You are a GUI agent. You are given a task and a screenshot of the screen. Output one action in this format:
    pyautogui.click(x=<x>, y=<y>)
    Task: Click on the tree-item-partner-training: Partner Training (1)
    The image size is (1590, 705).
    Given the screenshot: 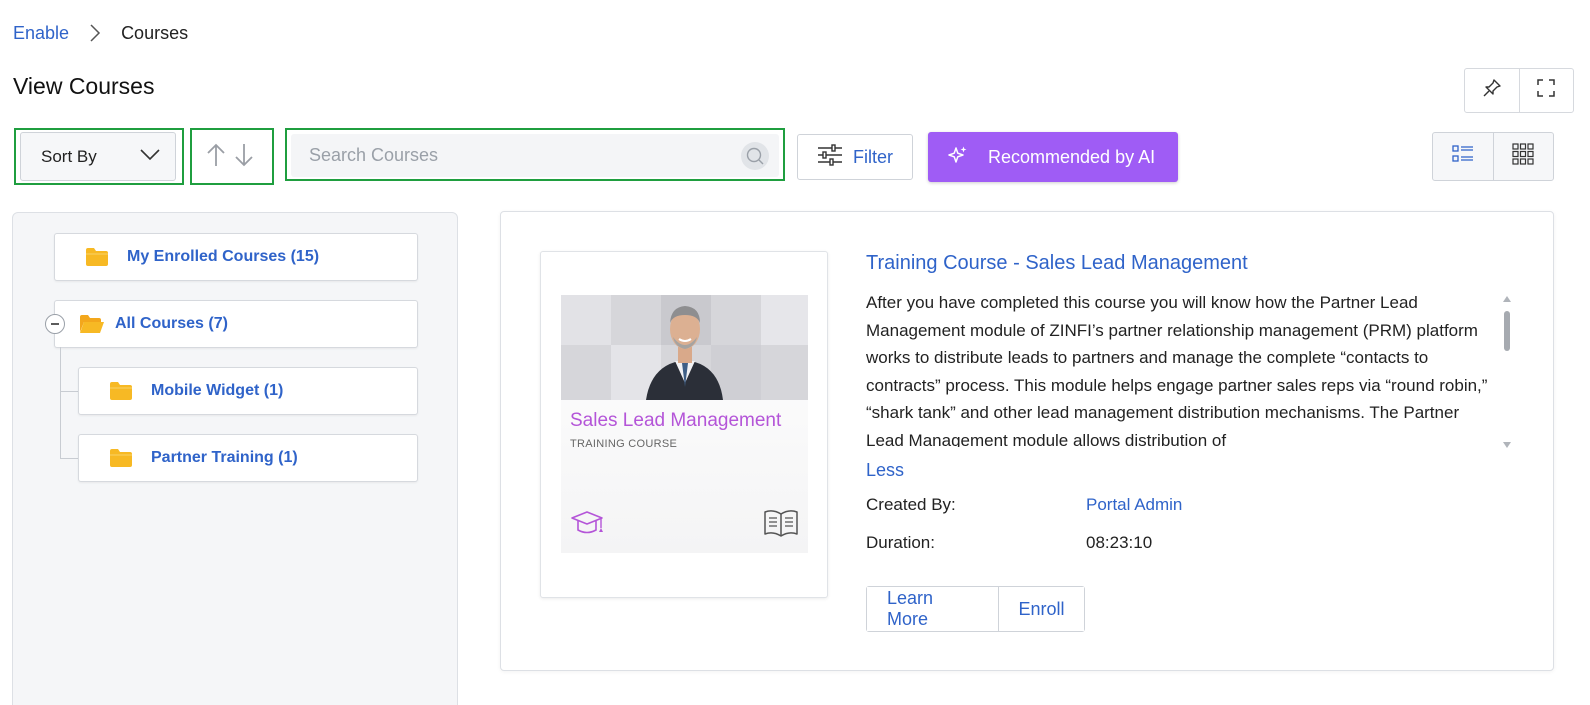 What is the action you would take?
    pyautogui.click(x=248, y=458)
    